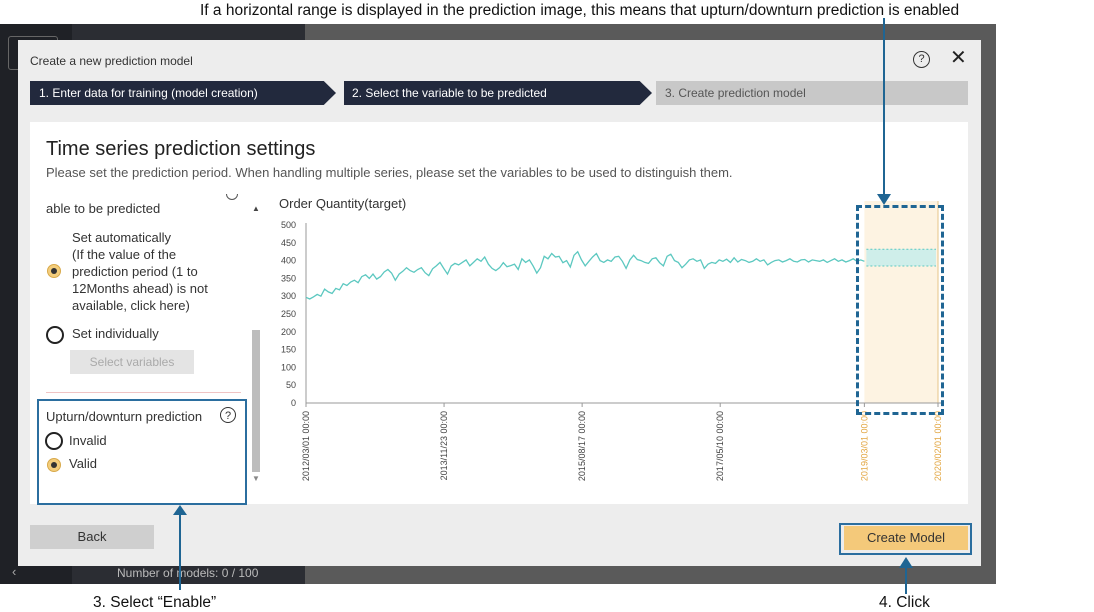 The image size is (1094, 612). What do you see at coordinates (904, 602) in the screenshot?
I see `step4-caption: 4. Click` at bounding box center [904, 602].